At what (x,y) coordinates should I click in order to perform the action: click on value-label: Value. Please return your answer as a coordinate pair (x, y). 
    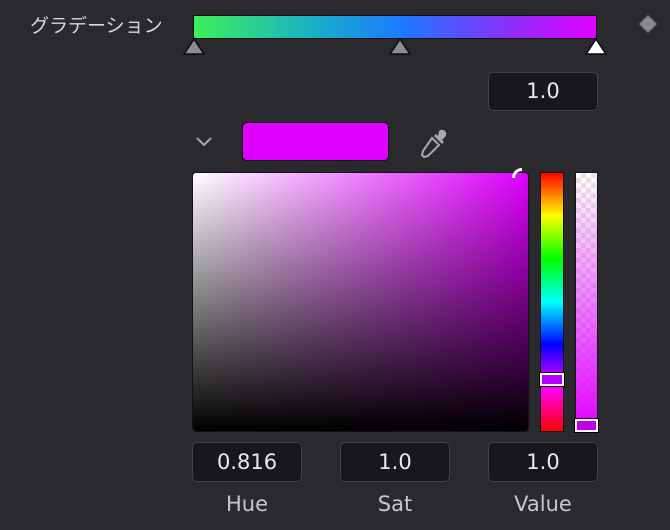
    Looking at the image, I should click on (543, 504).